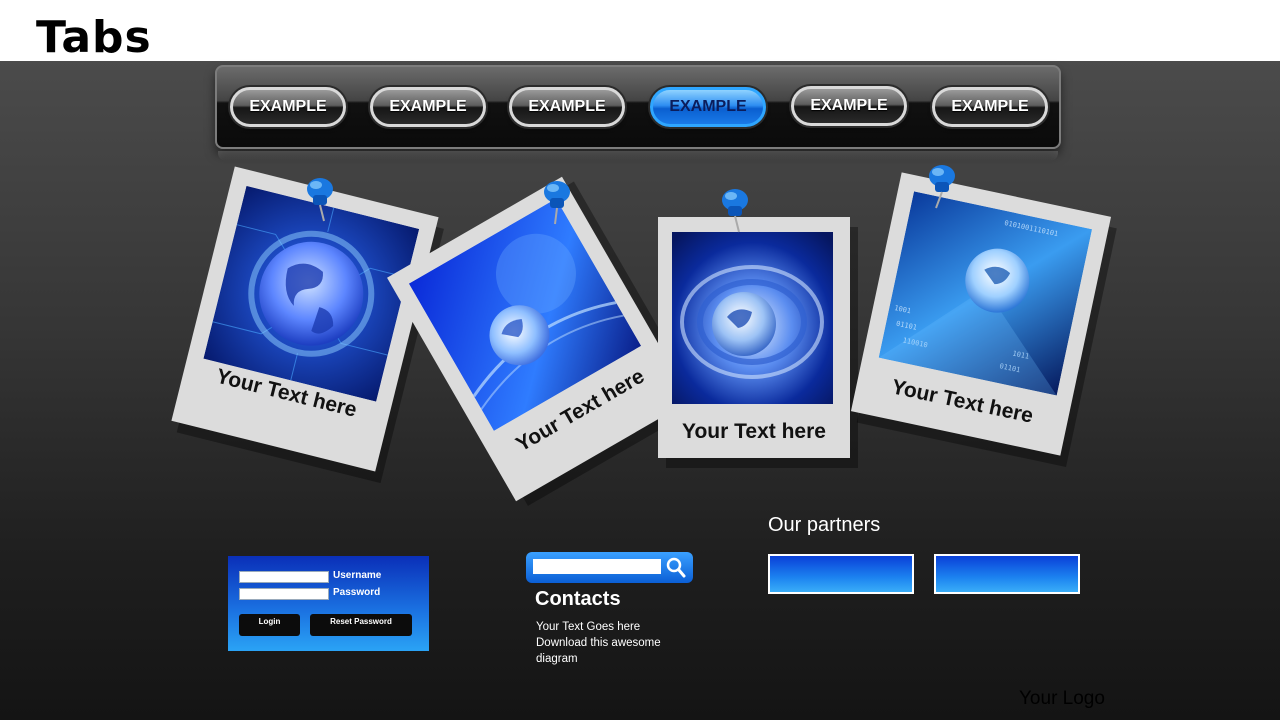 The width and height of the screenshot is (1280, 720). Describe the element at coordinates (849, 106) in the screenshot. I see `tab-5: EXAMPLE` at that location.